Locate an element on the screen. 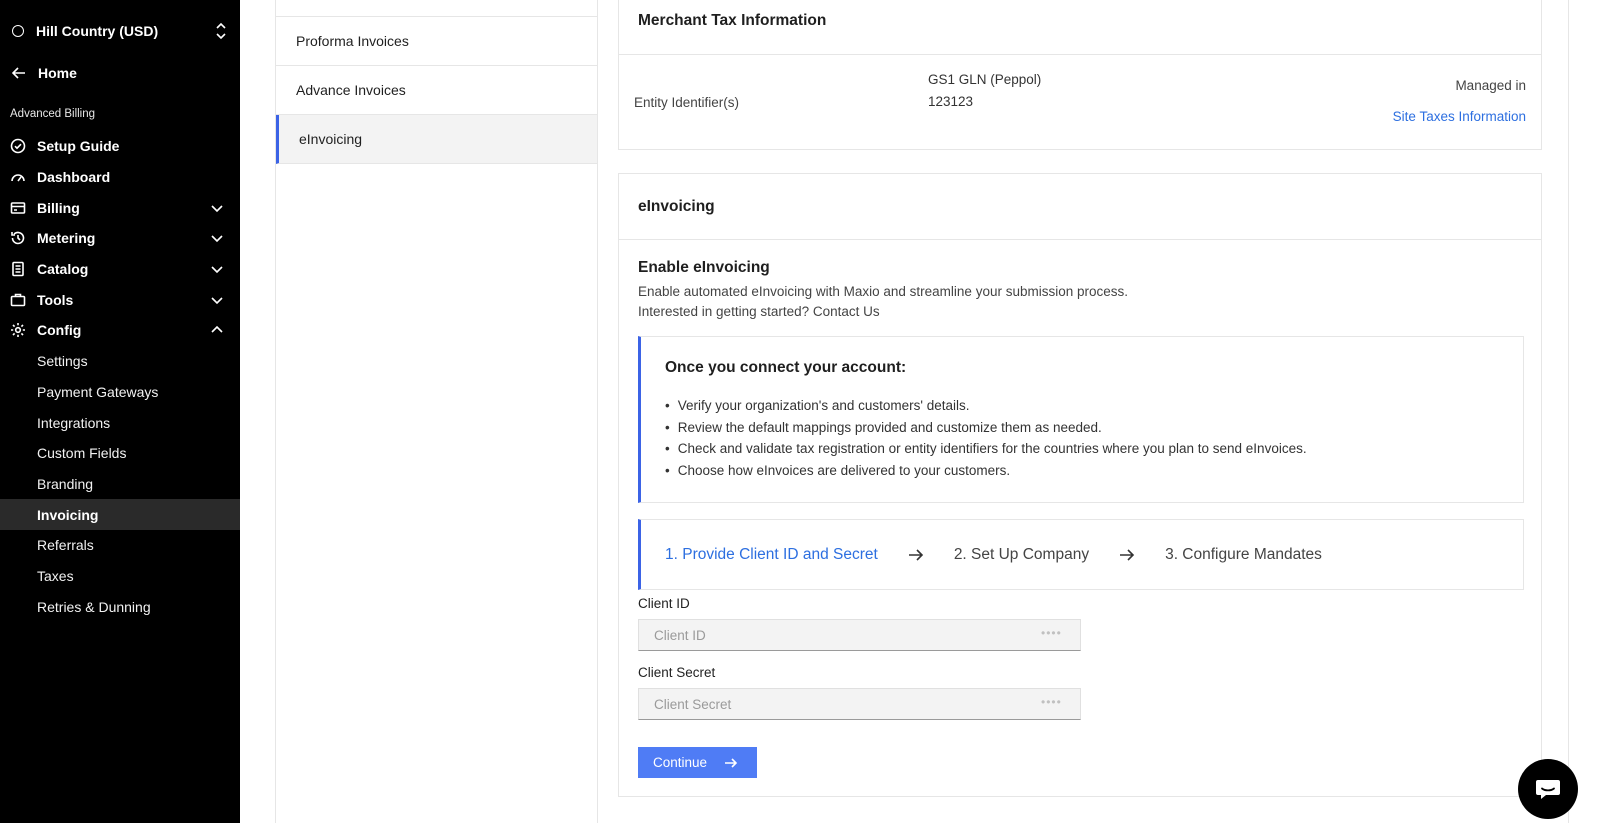 Image resolution: width=1600 pixels, height=823 pixels. sidebar-item-config: Config is located at coordinates (120, 330).